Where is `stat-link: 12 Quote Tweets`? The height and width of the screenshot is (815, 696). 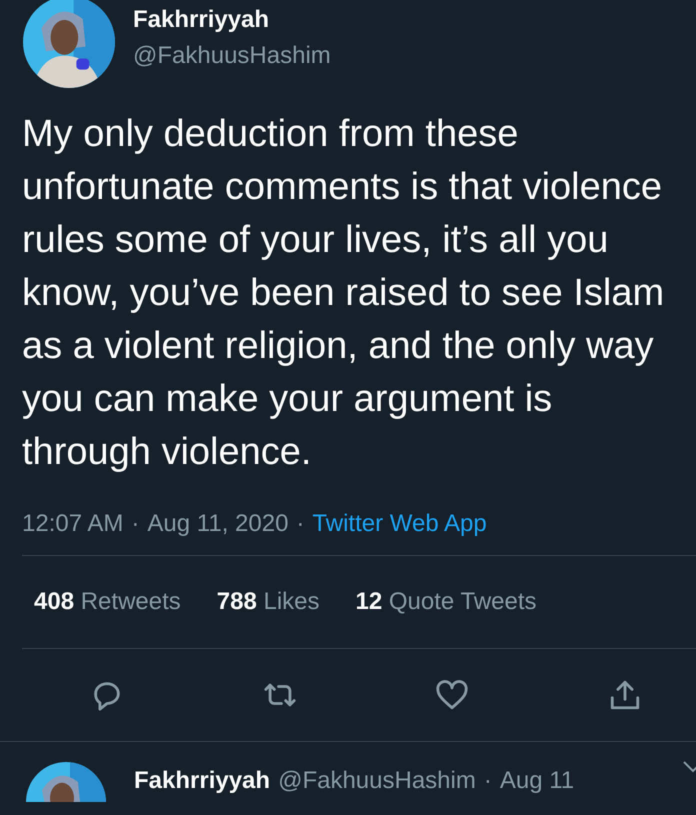 stat-link: 12 Quote Tweets is located at coordinates (446, 602).